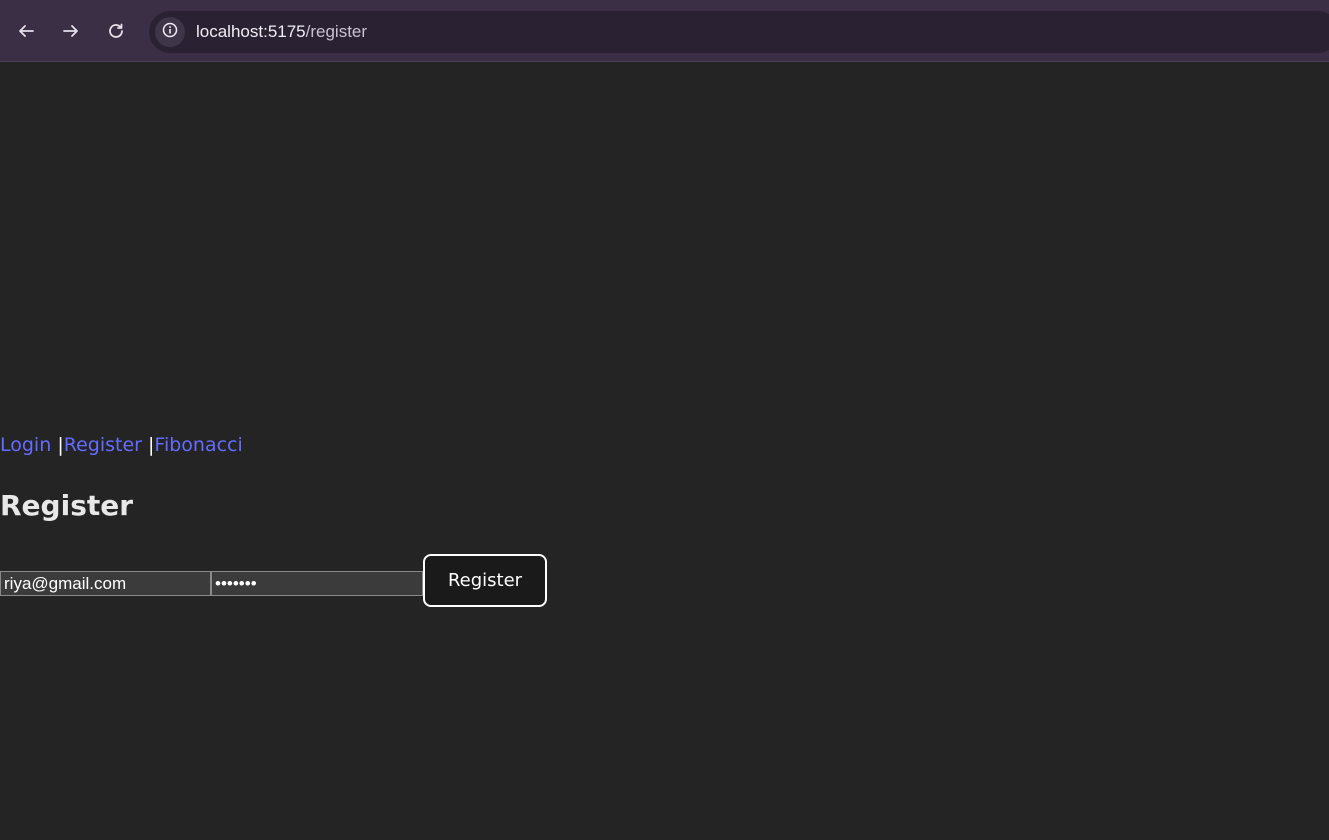  I want to click on info-icon, so click(170, 32).